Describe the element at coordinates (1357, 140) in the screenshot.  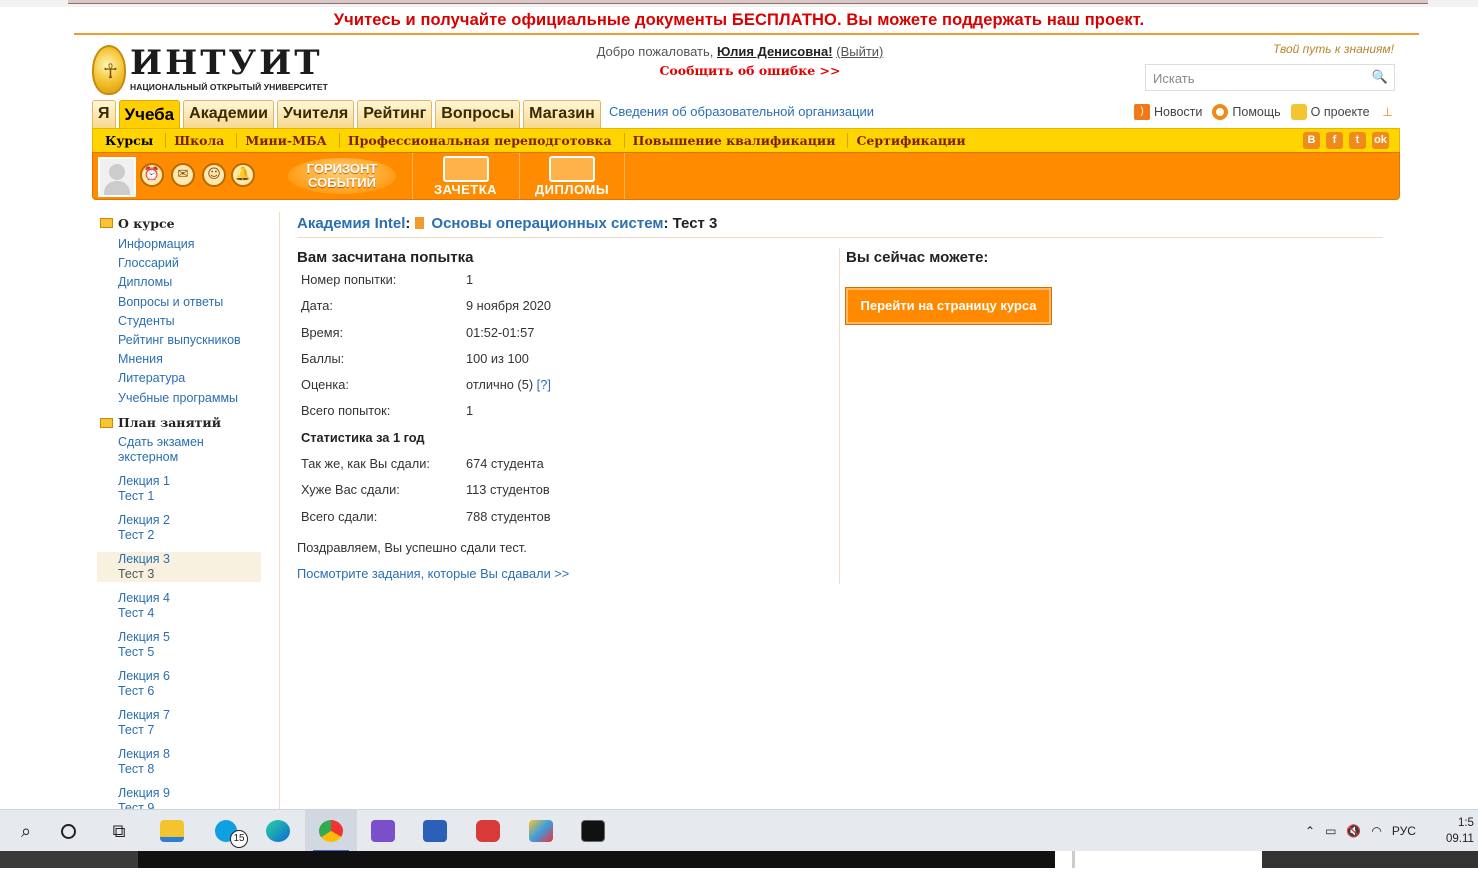
I see `twitter-icon: t` at that location.